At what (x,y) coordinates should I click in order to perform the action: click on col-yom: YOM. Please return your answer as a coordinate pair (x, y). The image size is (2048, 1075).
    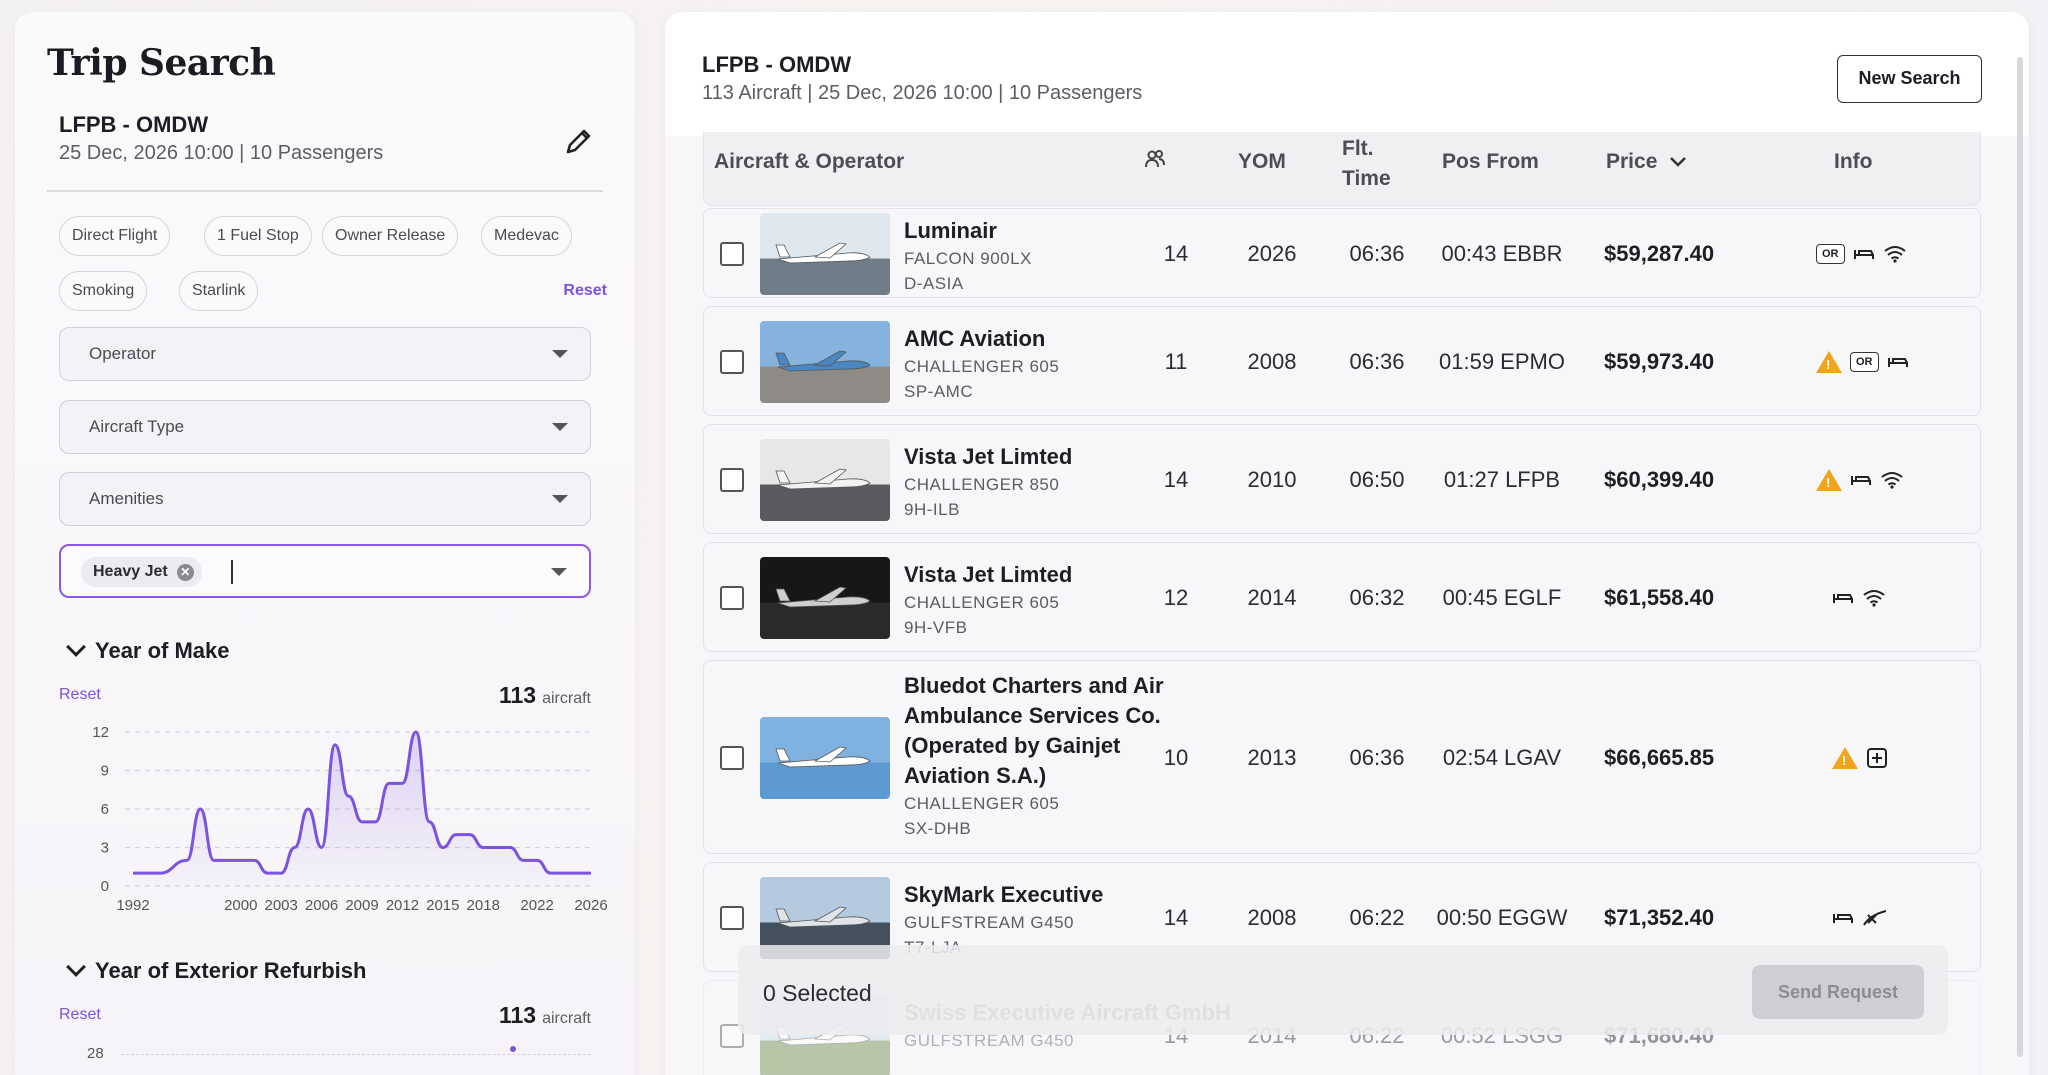
    Looking at the image, I should click on (1262, 162).